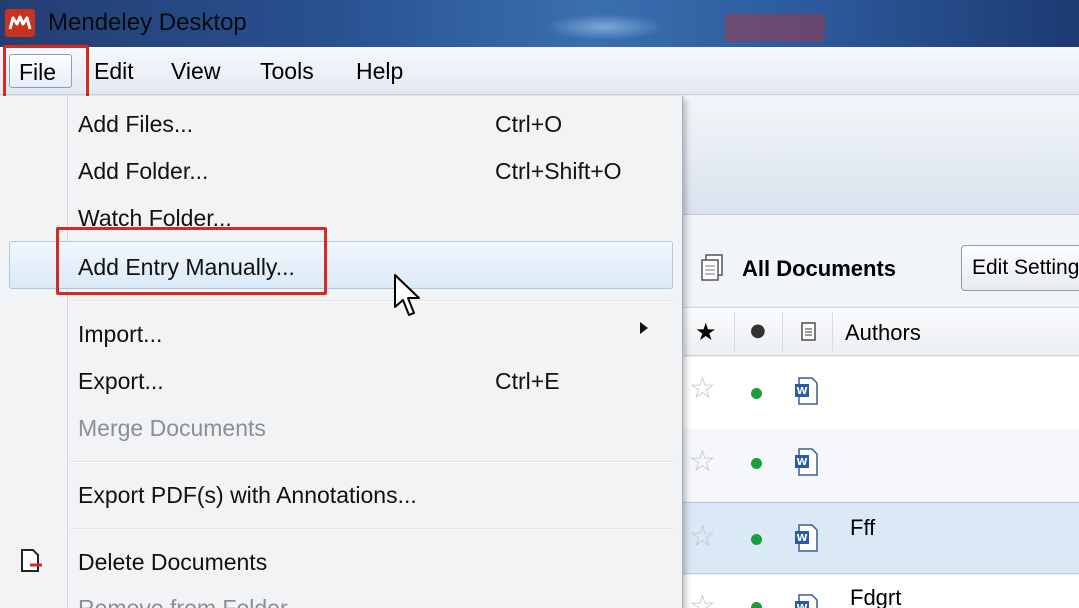 The height and width of the screenshot is (608, 1079). What do you see at coordinates (379, 71) in the screenshot?
I see `menu-help: Help` at bounding box center [379, 71].